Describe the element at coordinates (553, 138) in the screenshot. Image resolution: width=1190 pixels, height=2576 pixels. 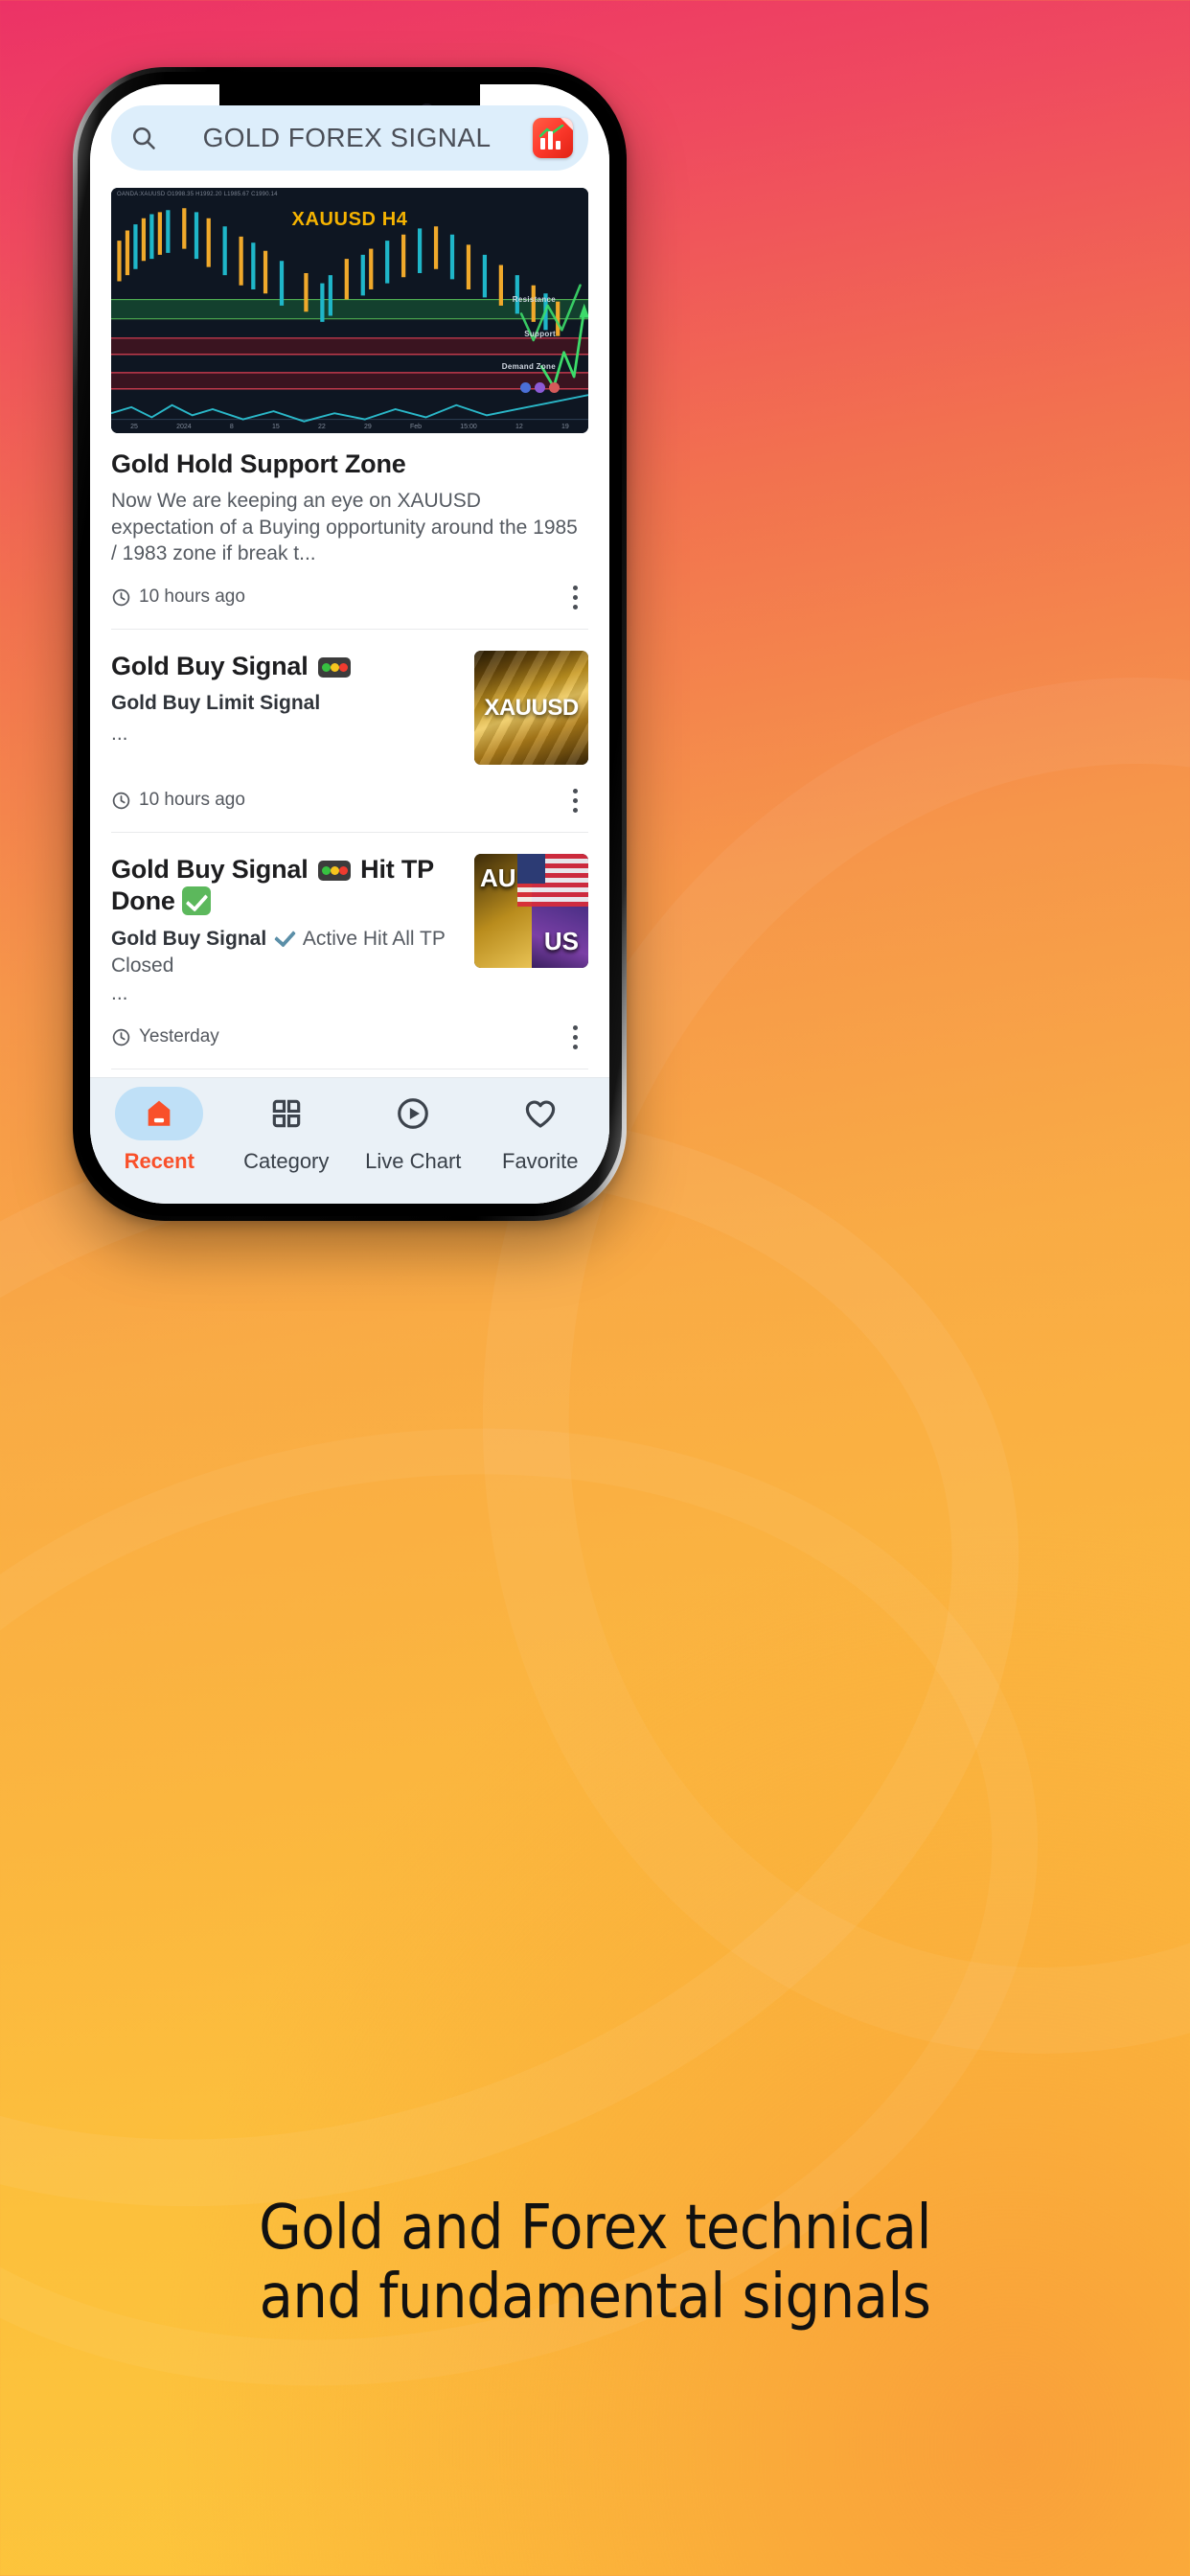
I see `app-logo-icon` at that location.